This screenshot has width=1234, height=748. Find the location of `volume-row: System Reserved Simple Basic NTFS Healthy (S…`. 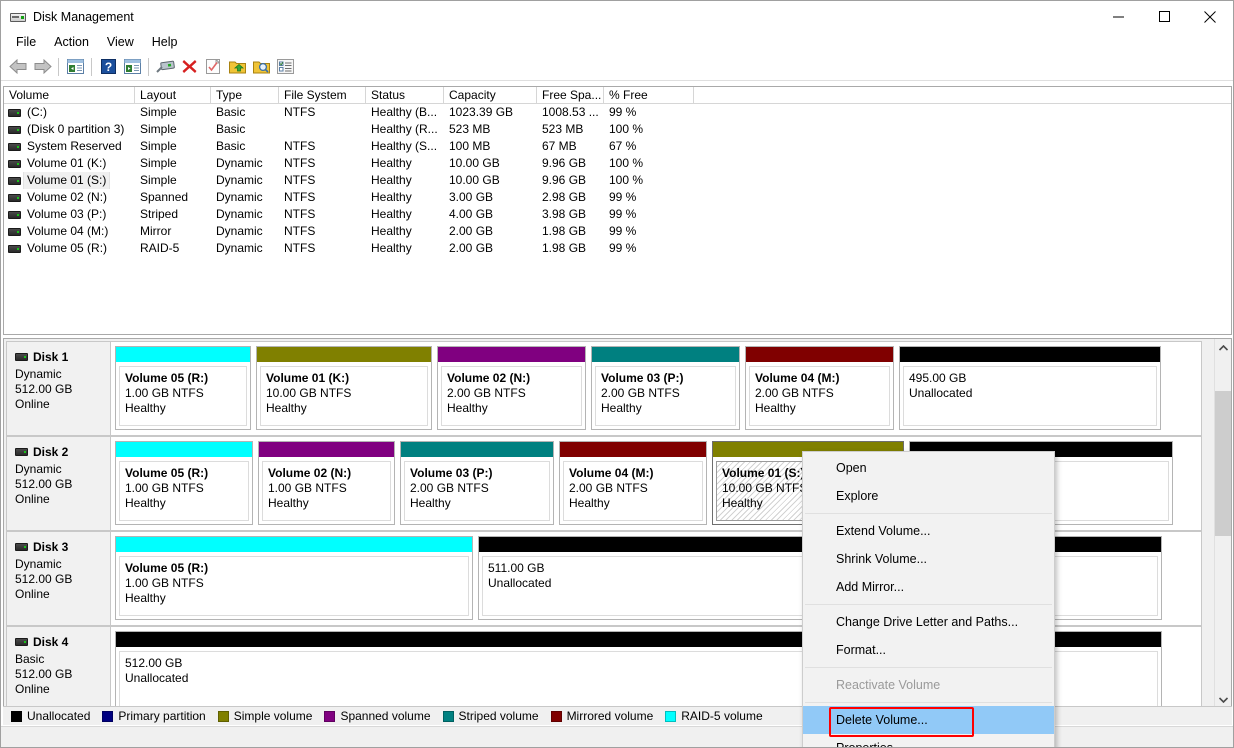

volume-row: System Reserved Simple Basic NTFS Healthy (S… is located at coordinates (617, 146).